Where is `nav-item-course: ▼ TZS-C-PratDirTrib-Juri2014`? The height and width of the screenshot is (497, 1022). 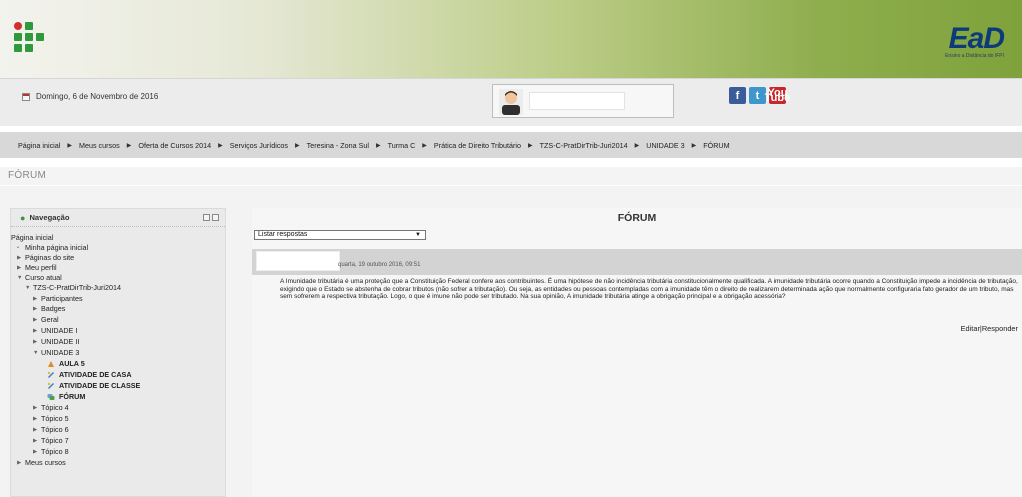
nav-item-course: ▼ TZS-C-PratDirTrib-Juri2014 is located at coordinates (73, 287).